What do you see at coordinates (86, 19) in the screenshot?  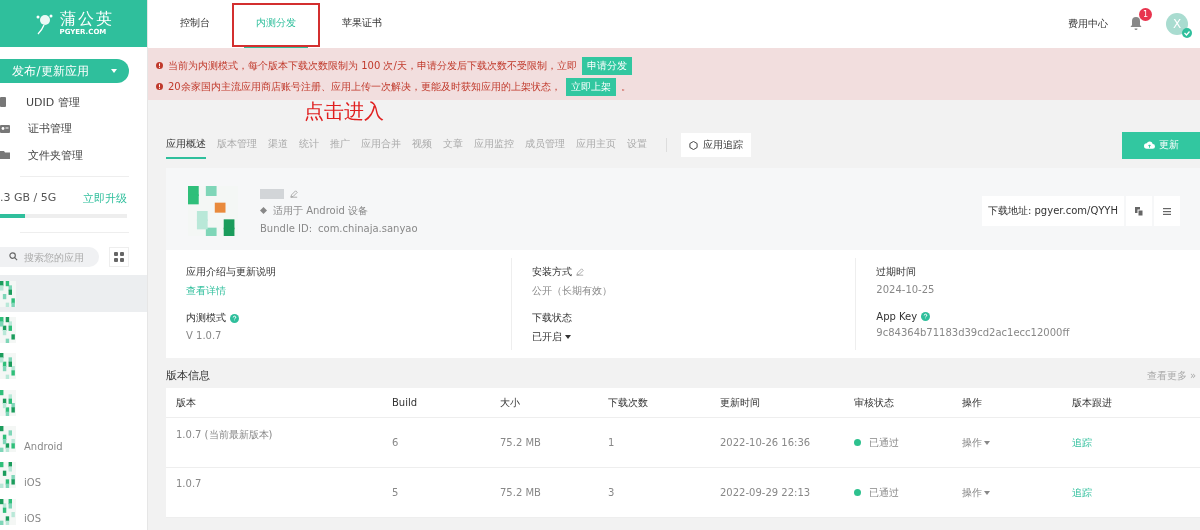 I see `logo-name: 蒲公英` at bounding box center [86, 19].